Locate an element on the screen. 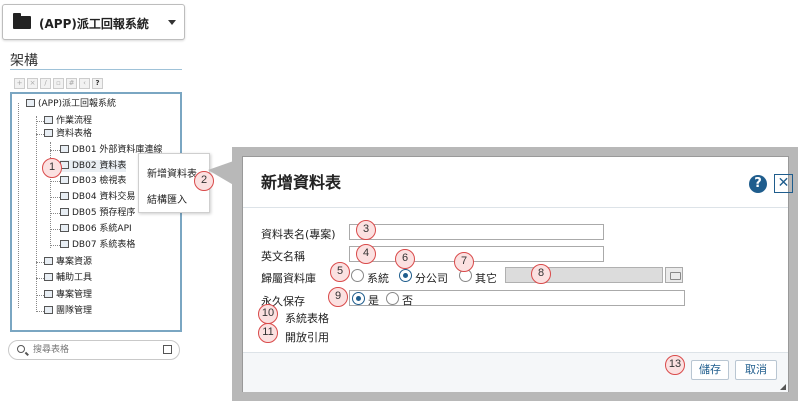  search-input is located at coordinates (91, 350).